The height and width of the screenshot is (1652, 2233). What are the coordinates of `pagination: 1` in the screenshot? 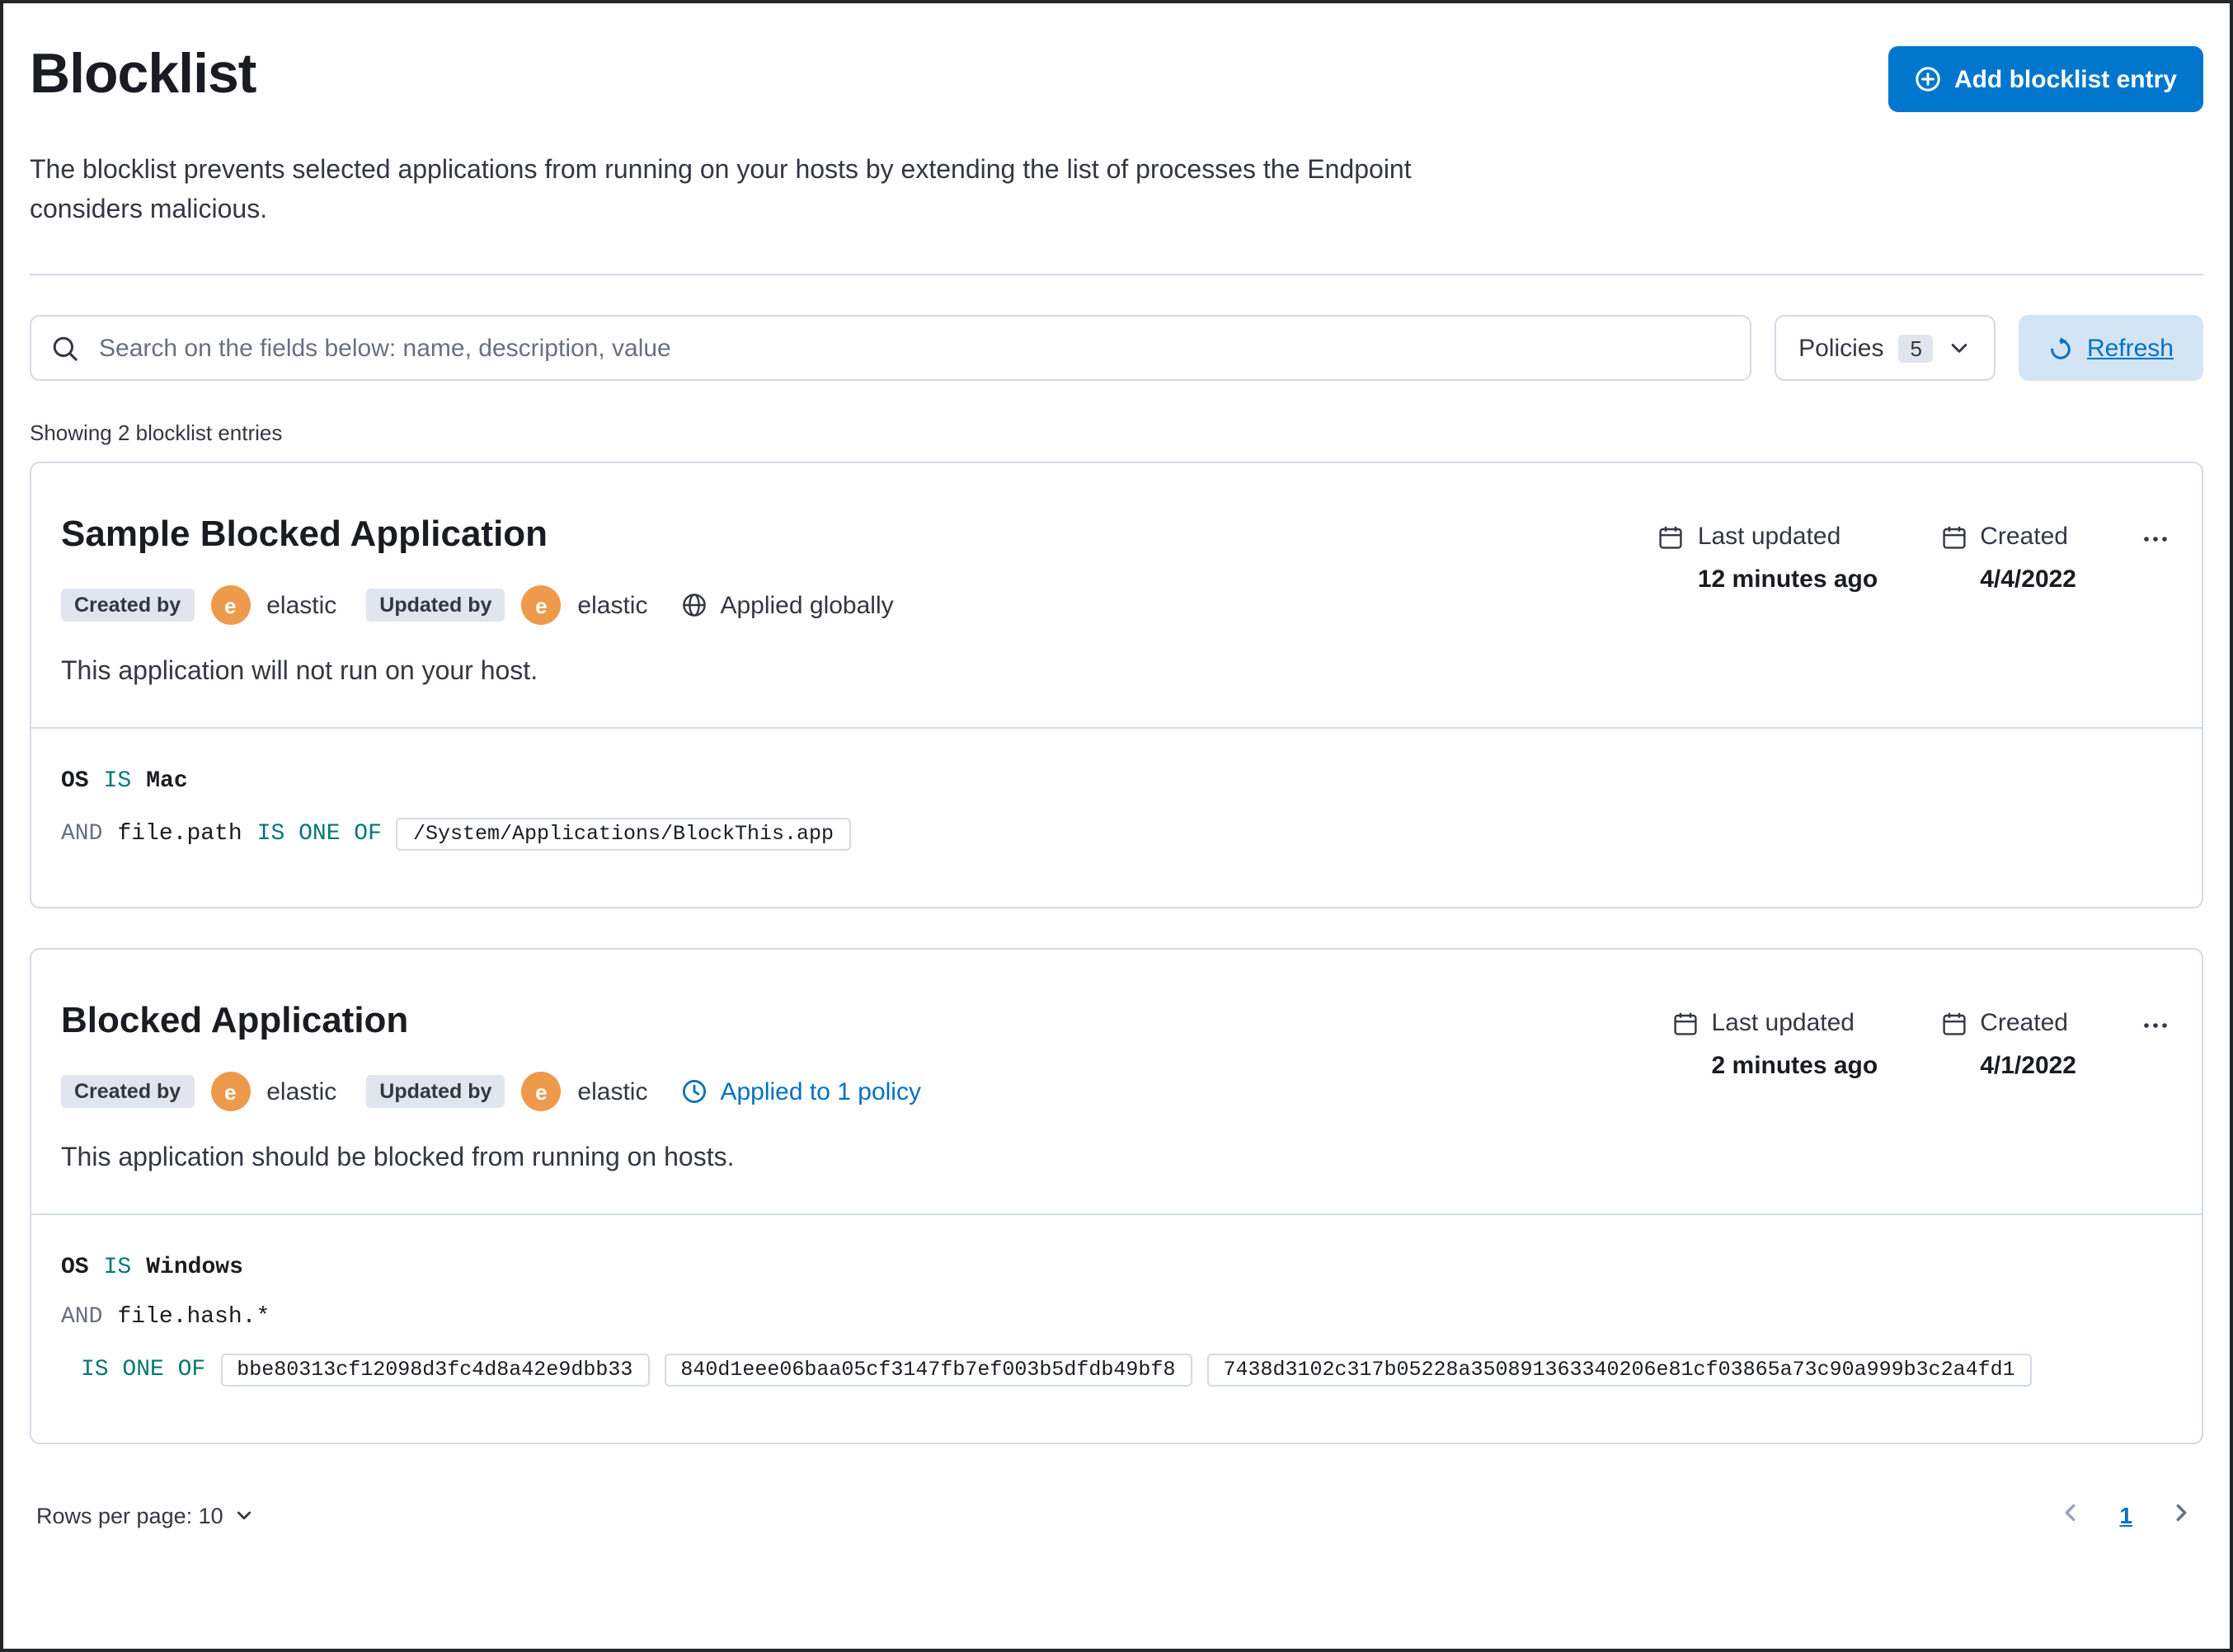 It's located at (2126, 1515).